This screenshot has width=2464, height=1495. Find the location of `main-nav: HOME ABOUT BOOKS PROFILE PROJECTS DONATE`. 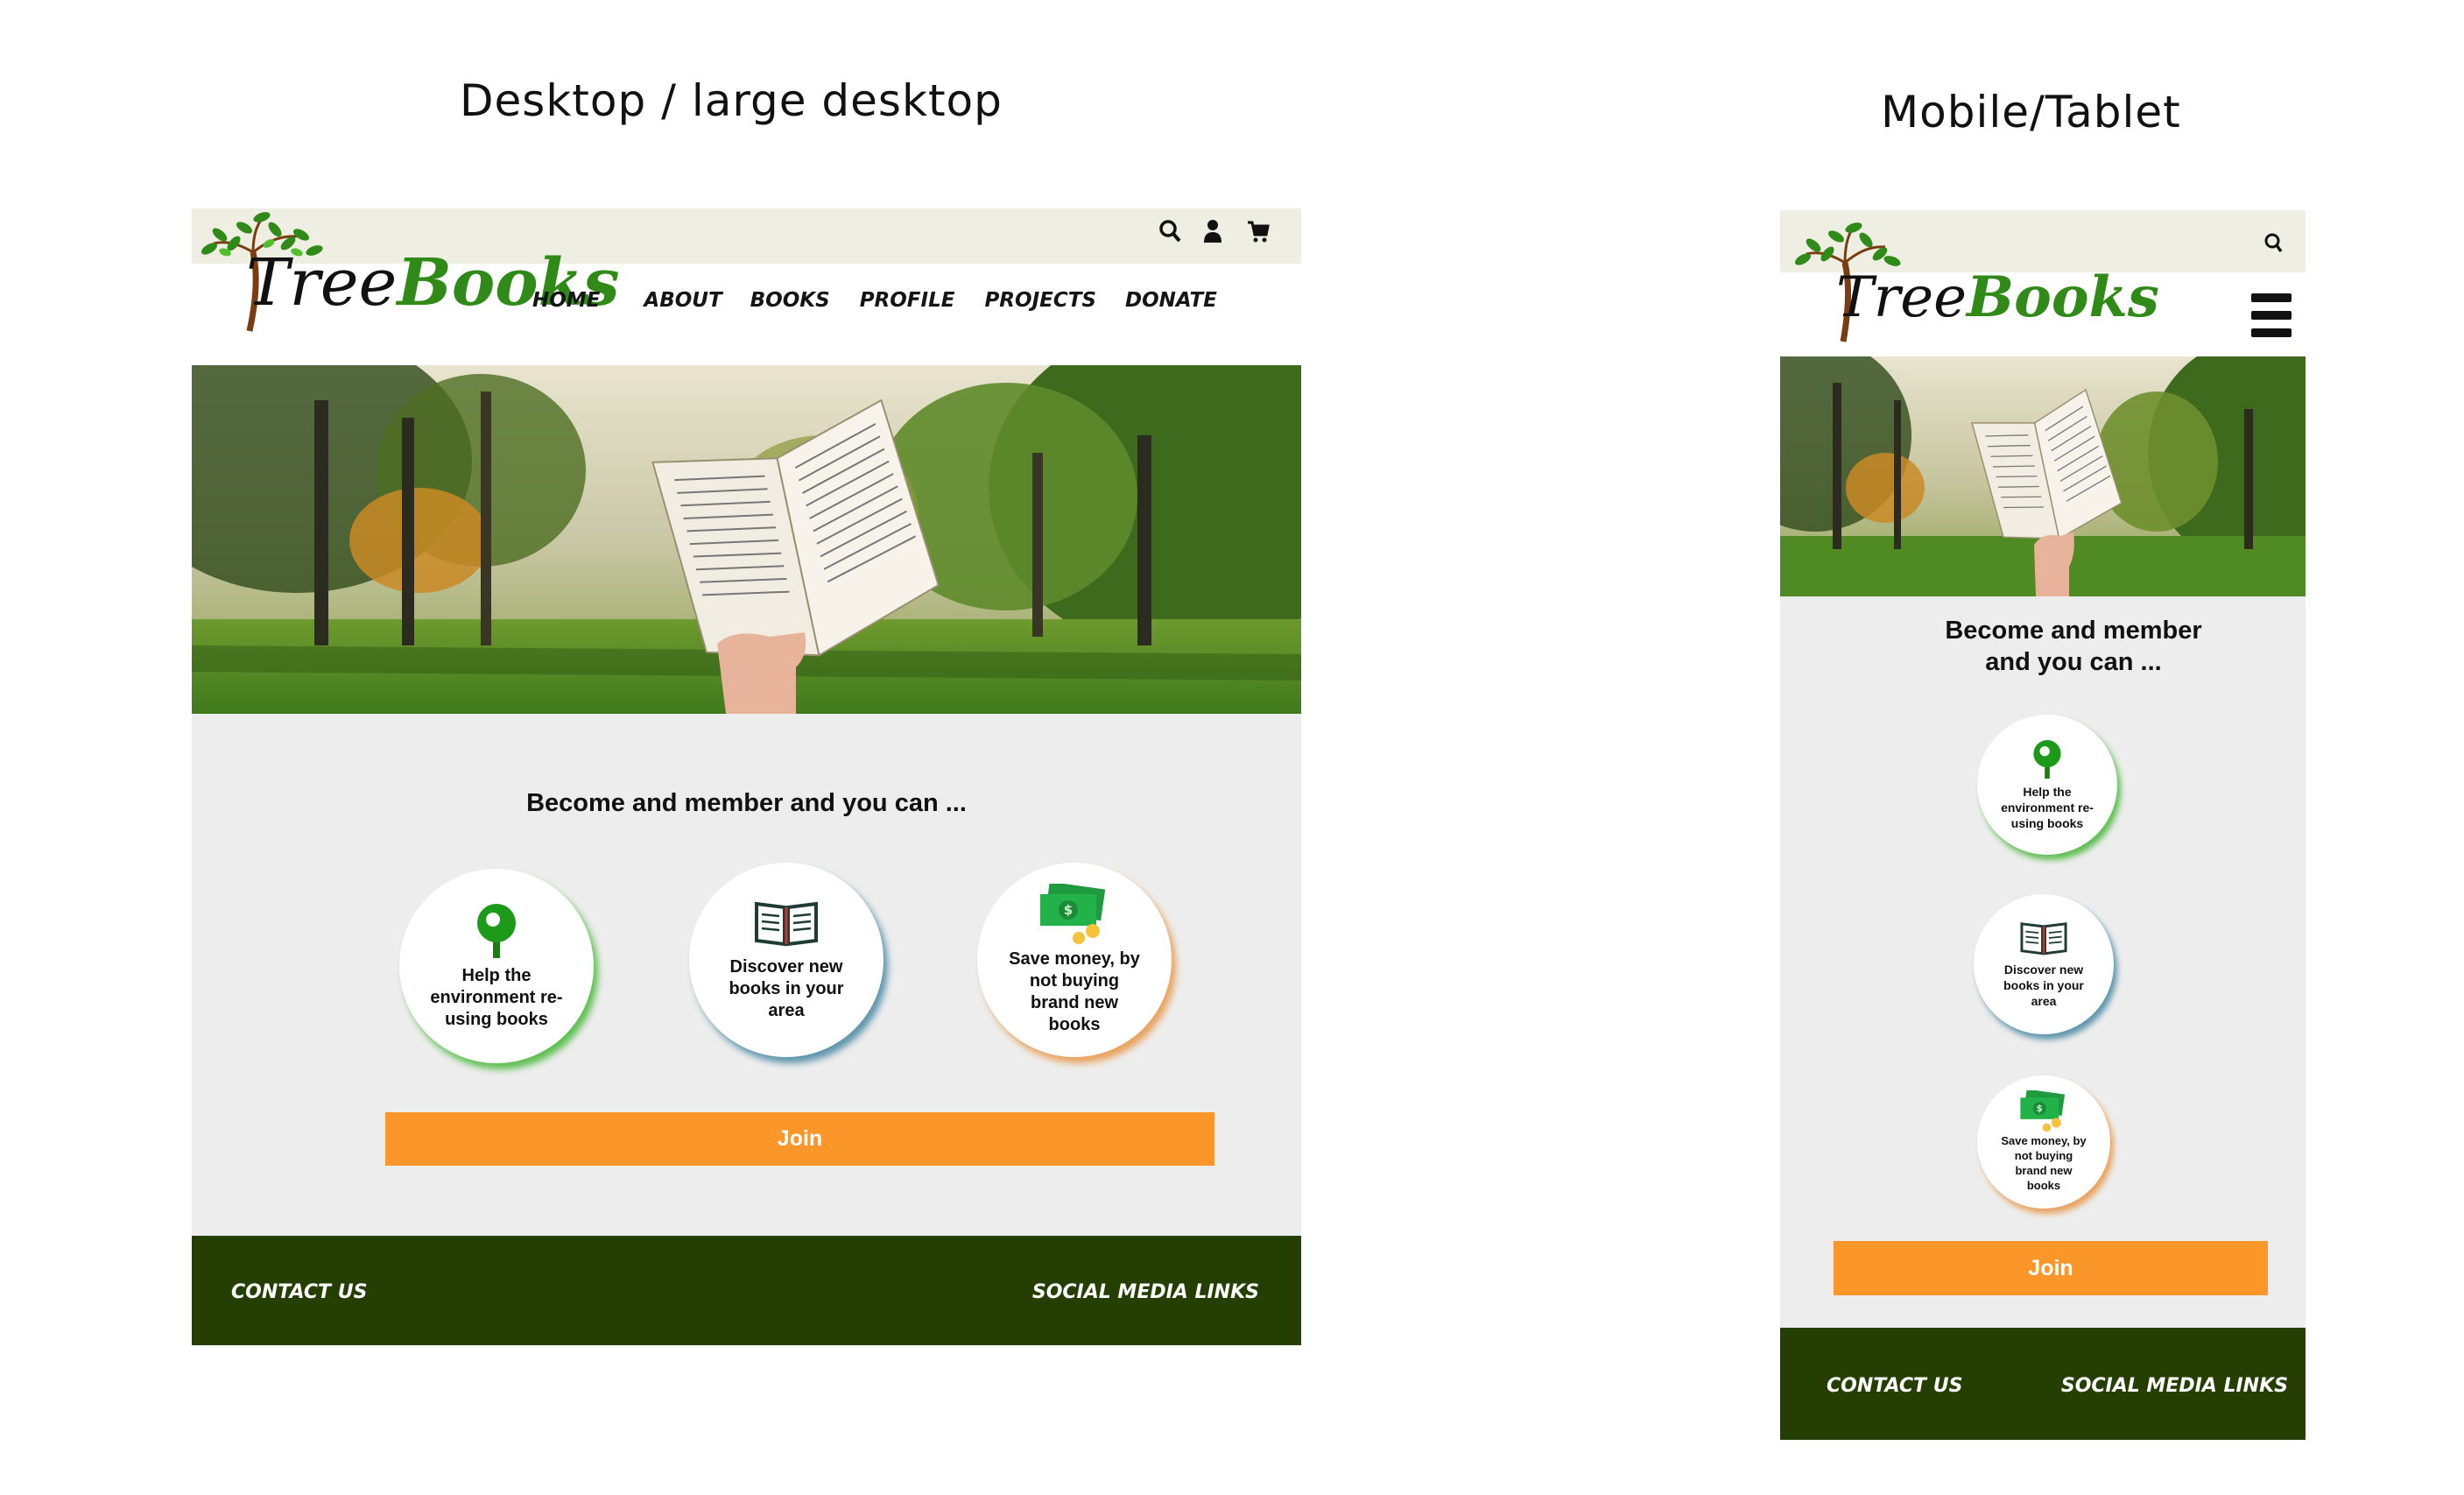

main-nav: HOME ABOUT BOOKS PROFILE PROJECTS DONATE is located at coordinates (874, 300).